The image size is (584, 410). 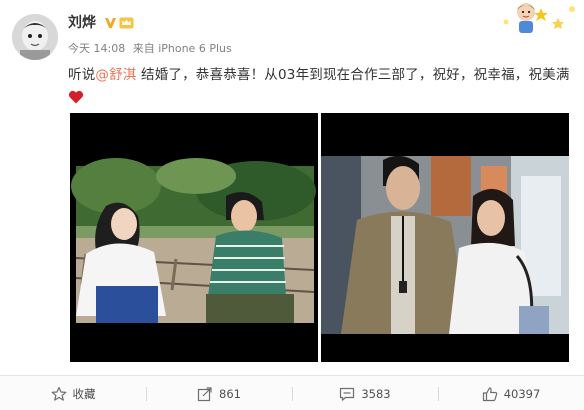 I want to click on verified-v-icon, so click(x=110, y=22).